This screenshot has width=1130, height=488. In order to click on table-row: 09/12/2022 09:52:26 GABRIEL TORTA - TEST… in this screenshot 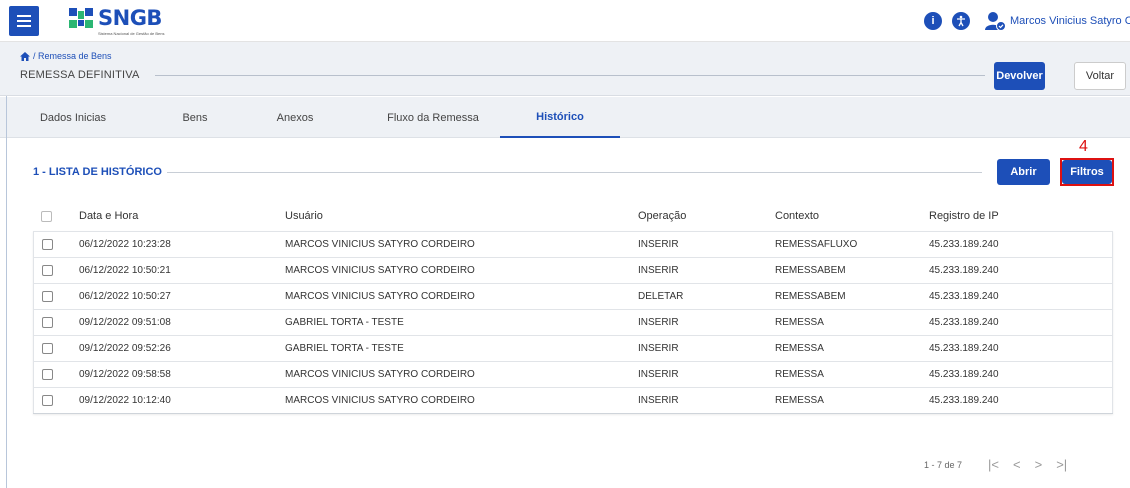, I will do `click(573, 348)`.